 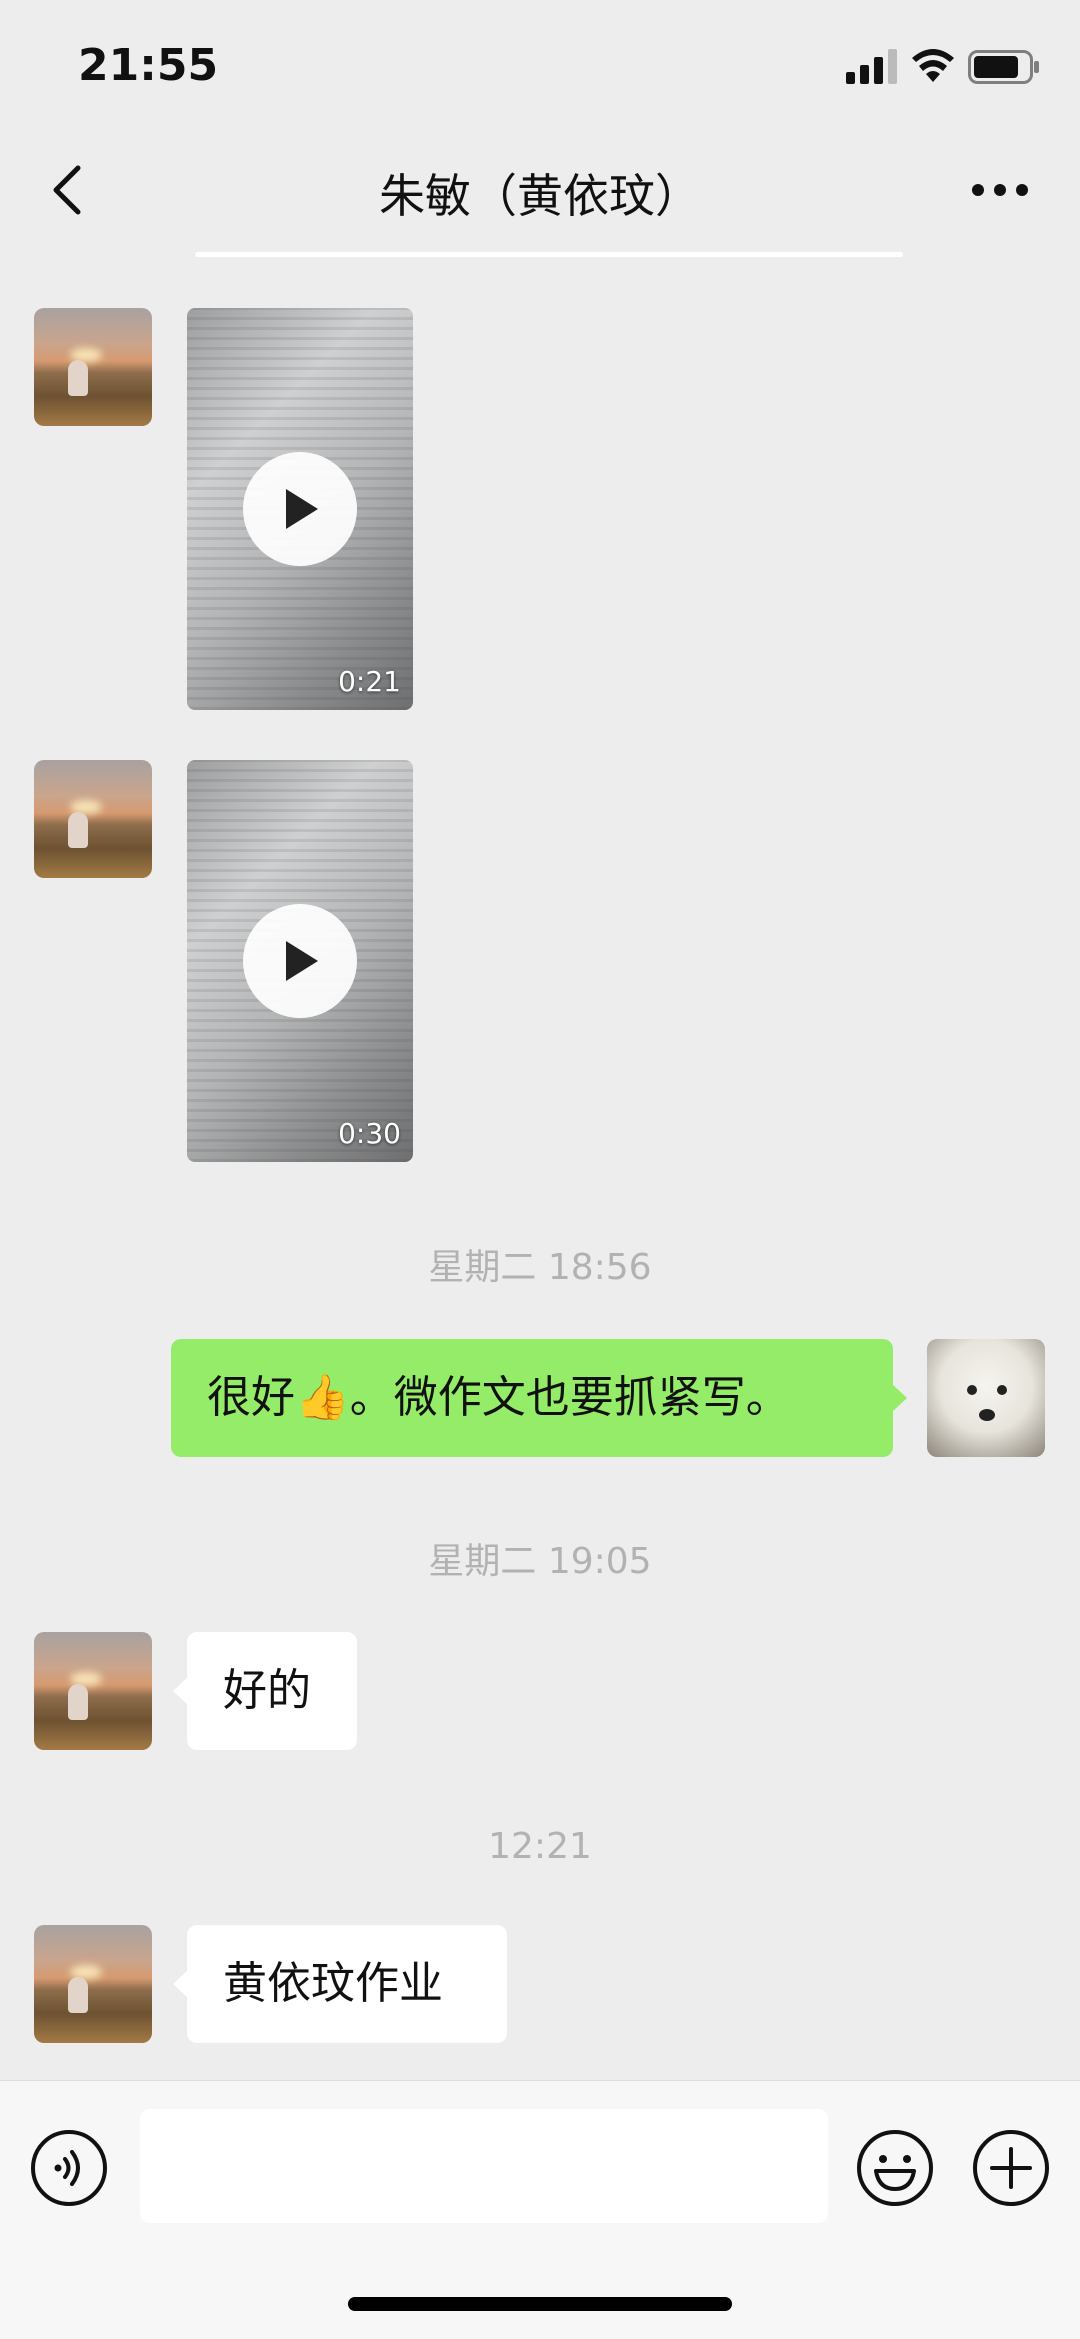 What do you see at coordinates (549, 254) in the screenshot?
I see `nav-divider` at bounding box center [549, 254].